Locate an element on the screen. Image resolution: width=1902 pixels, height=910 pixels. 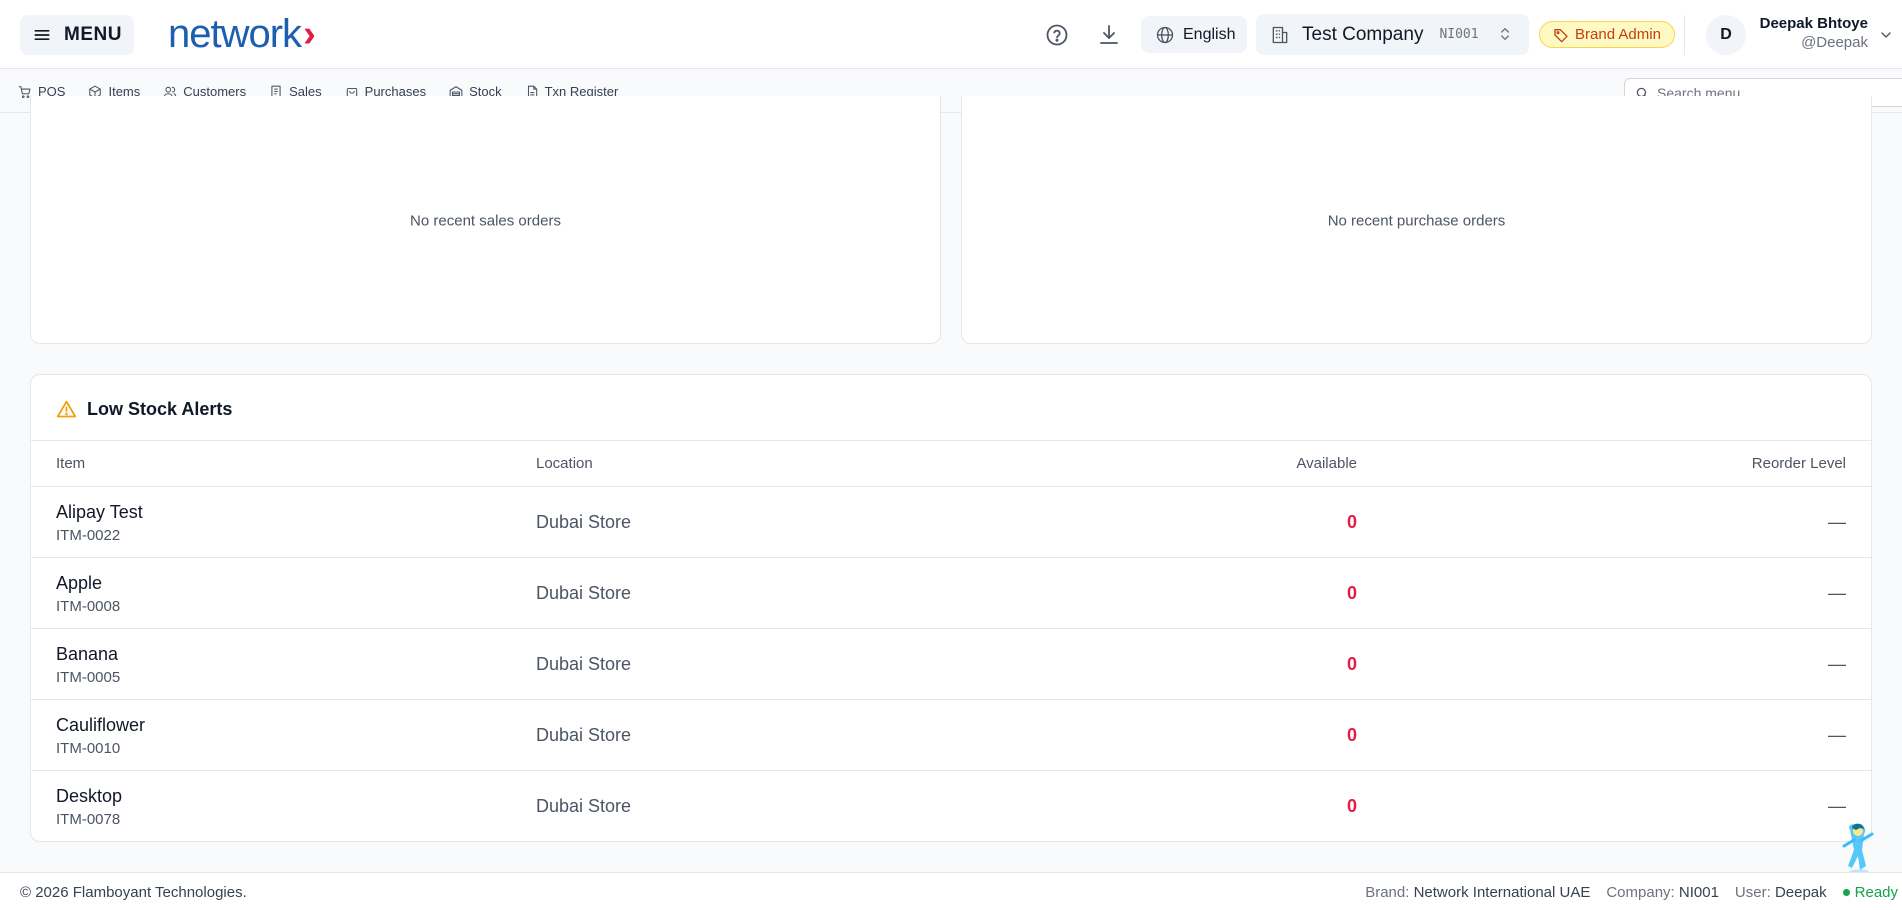
ready-status: Ready is located at coordinates (1870, 892).